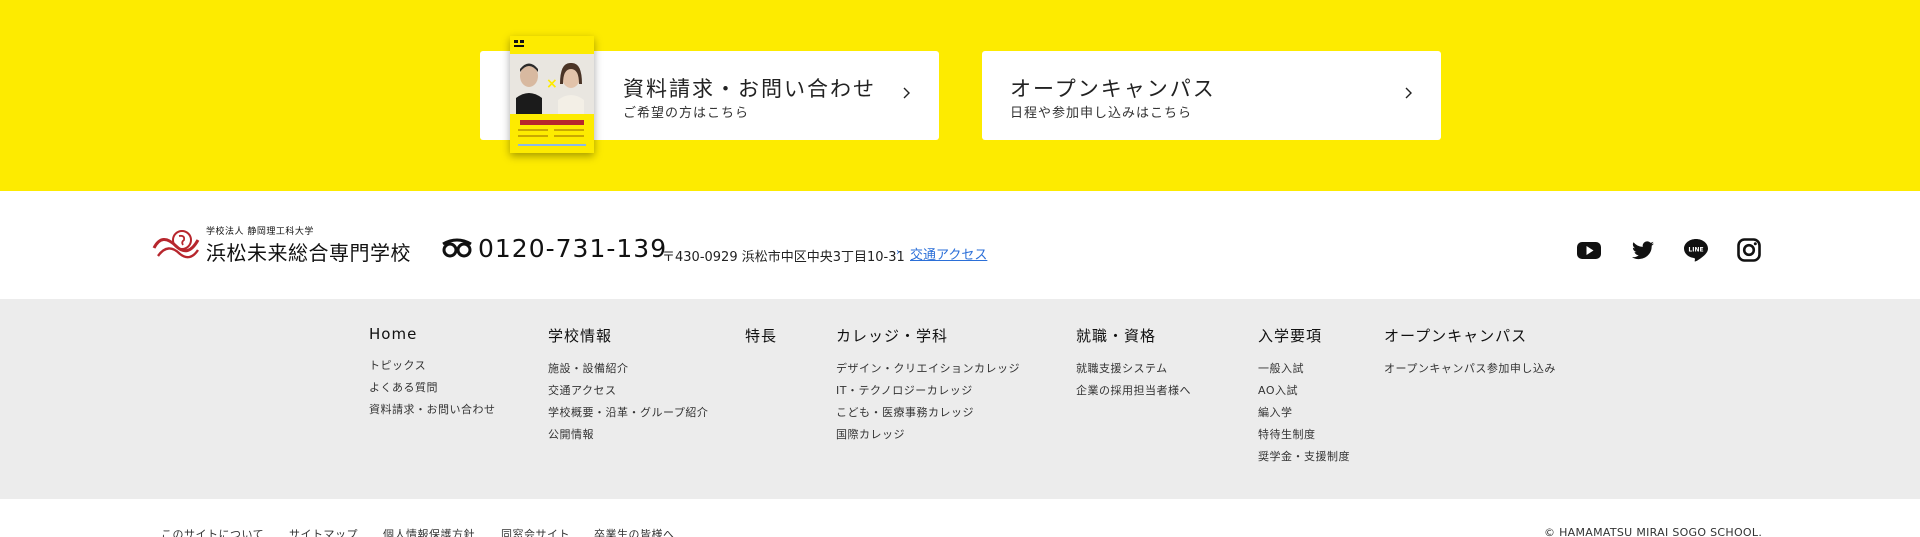  What do you see at coordinates (948, 253) in the screenshot?
I see `access-link: 交通アクセス` at bounding box center [948, 253].